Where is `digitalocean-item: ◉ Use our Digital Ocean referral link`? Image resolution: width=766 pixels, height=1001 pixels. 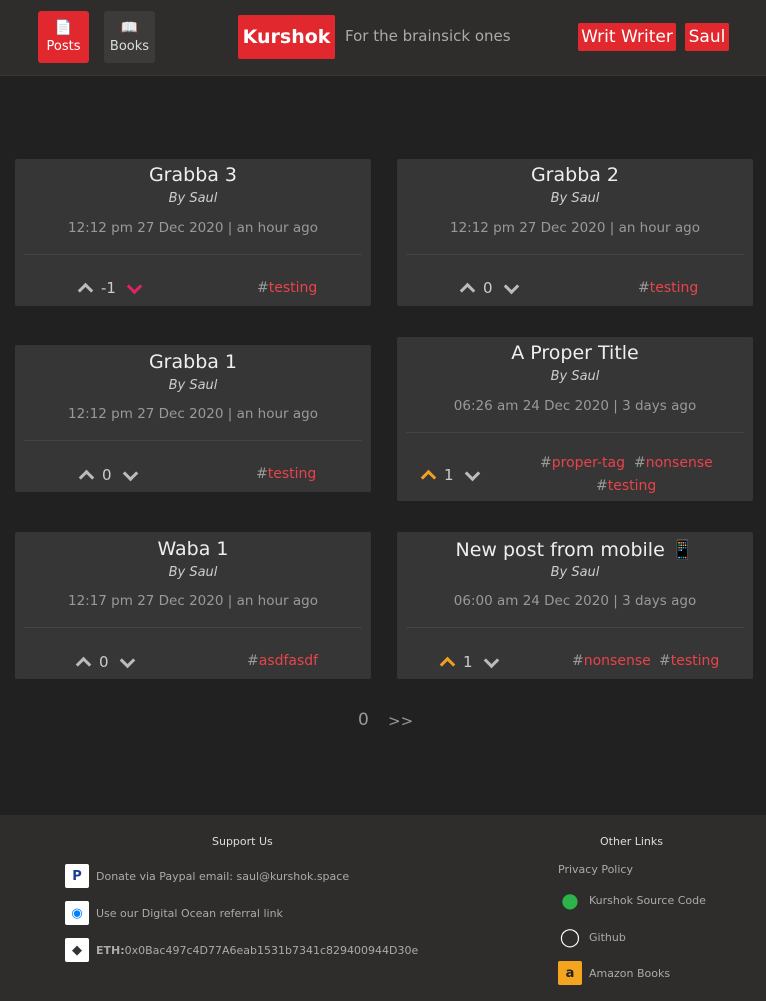
digitalocean-item: ◉ Use our Digital Ocean referral link is located at coordinates (174, 913).